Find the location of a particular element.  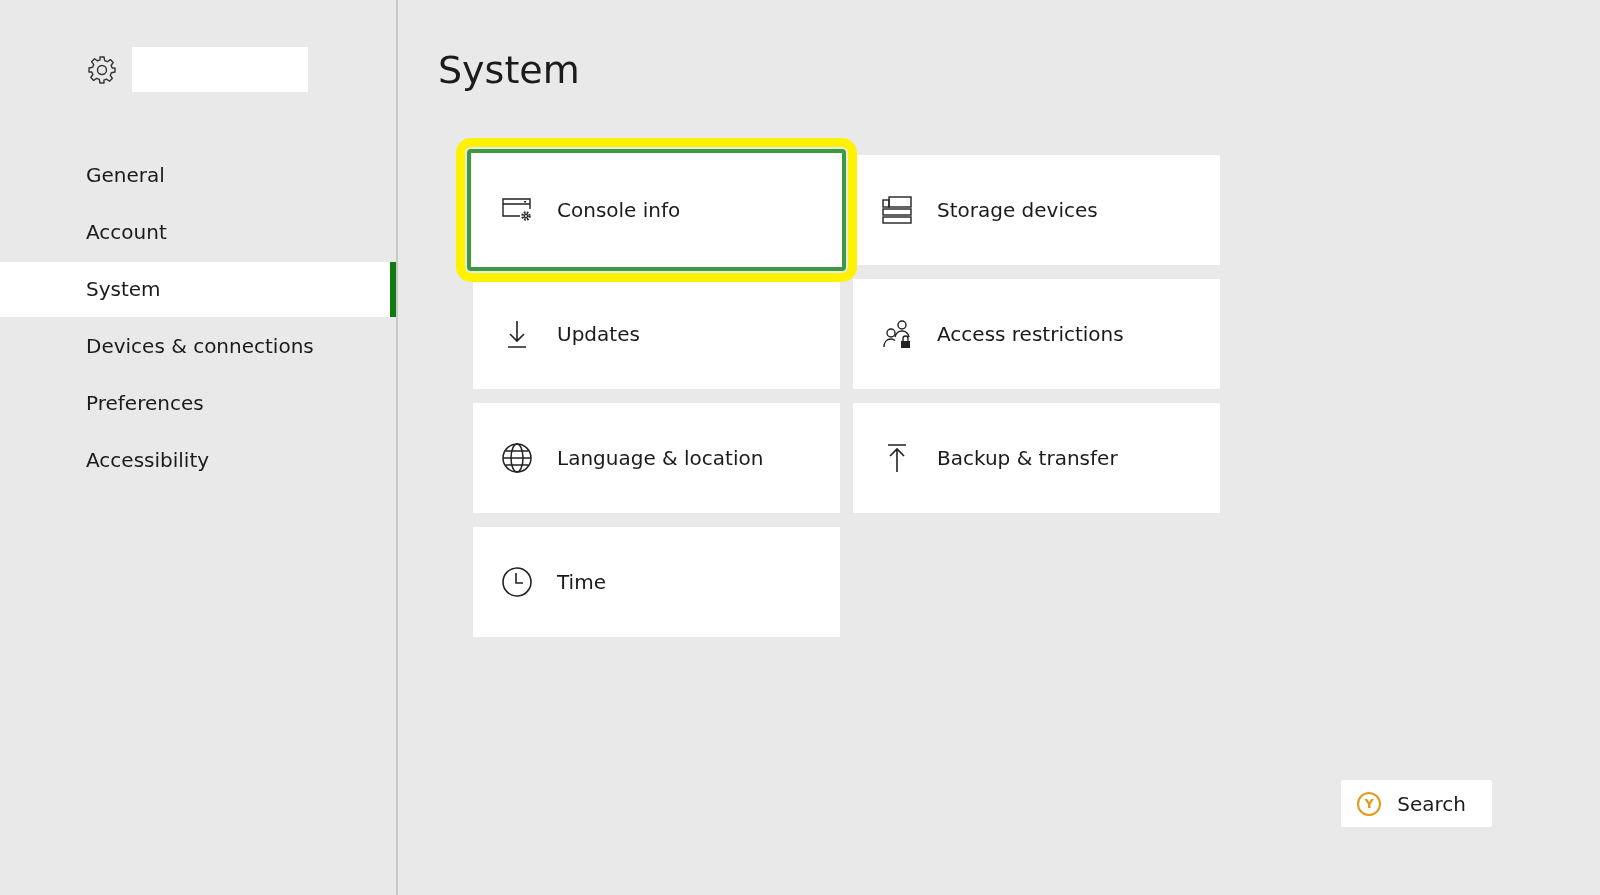

sidebar-item: General is located at coordinates (198, 175).